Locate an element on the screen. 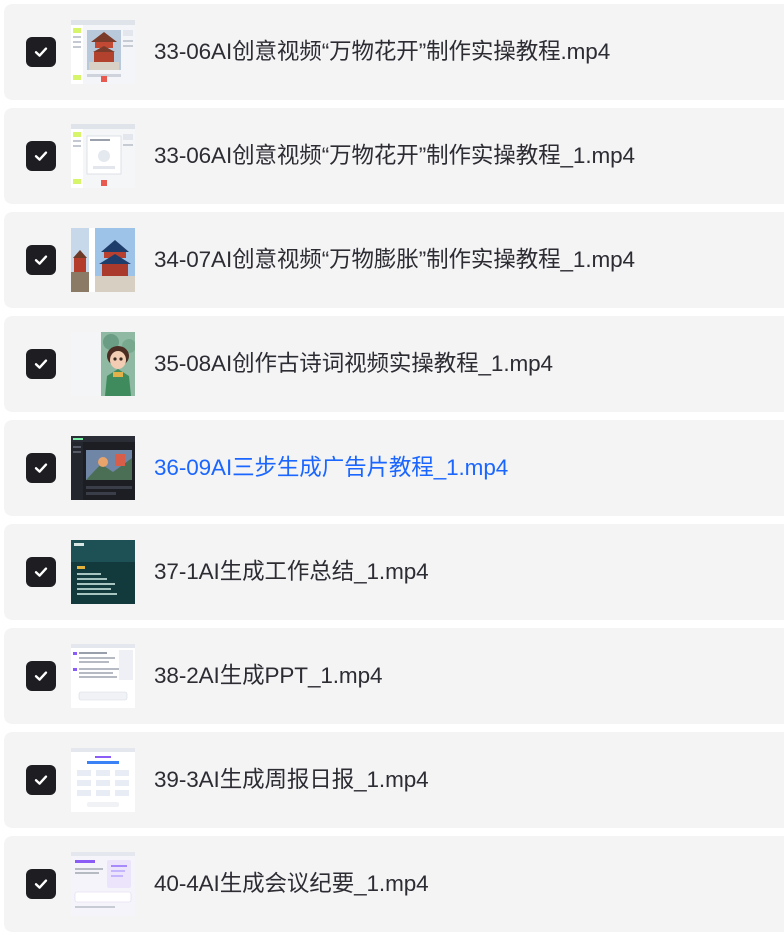 This screenshot has width=784, height=940. file-row: 40-4AI生成会议纪要_1.mp4 is located at coordinates (394, 884).